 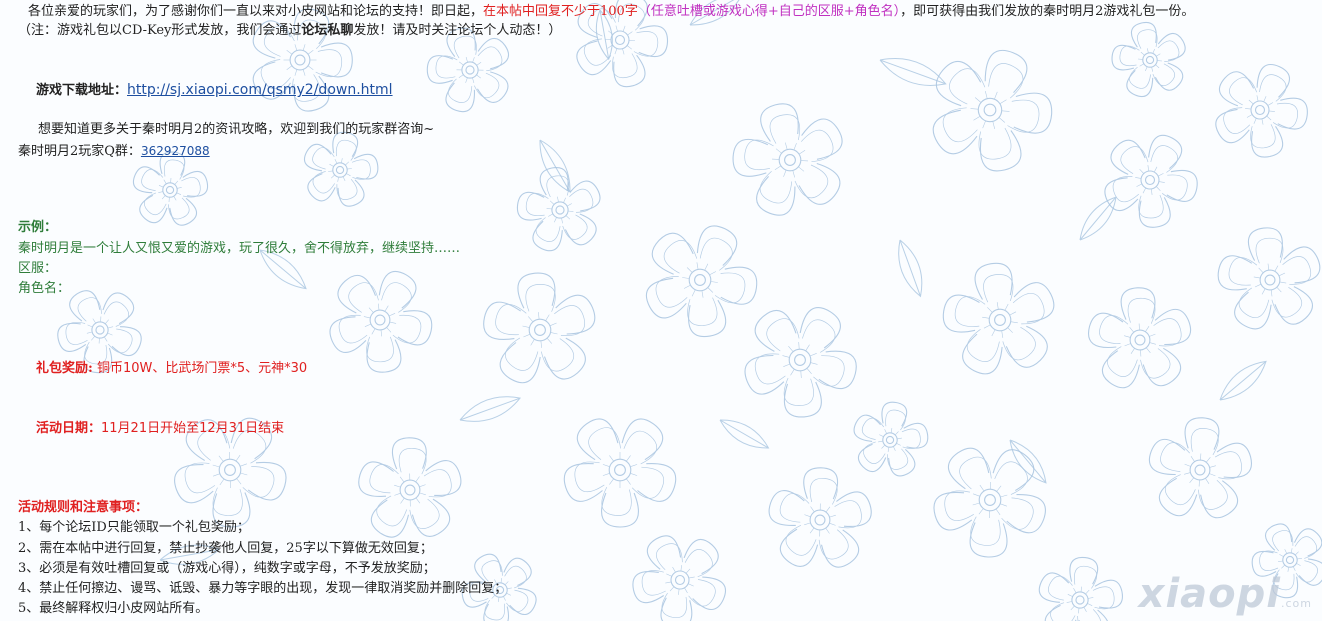 What do you see at coordinates (160, 30) in the screenshot?
I see `note-part1: （注：游戏礼包以CD-Key形式发放，我们会通过` at bounding box center [160, 30].